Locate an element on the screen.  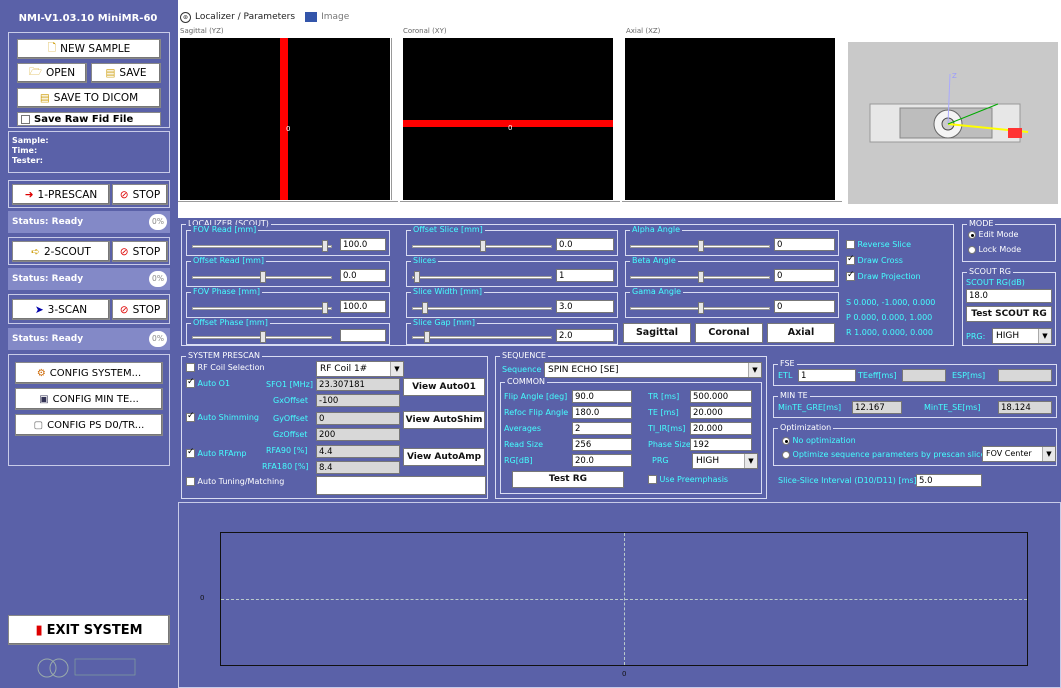
sfo1-input: 23.307181 is located at coordinates (358, 384).